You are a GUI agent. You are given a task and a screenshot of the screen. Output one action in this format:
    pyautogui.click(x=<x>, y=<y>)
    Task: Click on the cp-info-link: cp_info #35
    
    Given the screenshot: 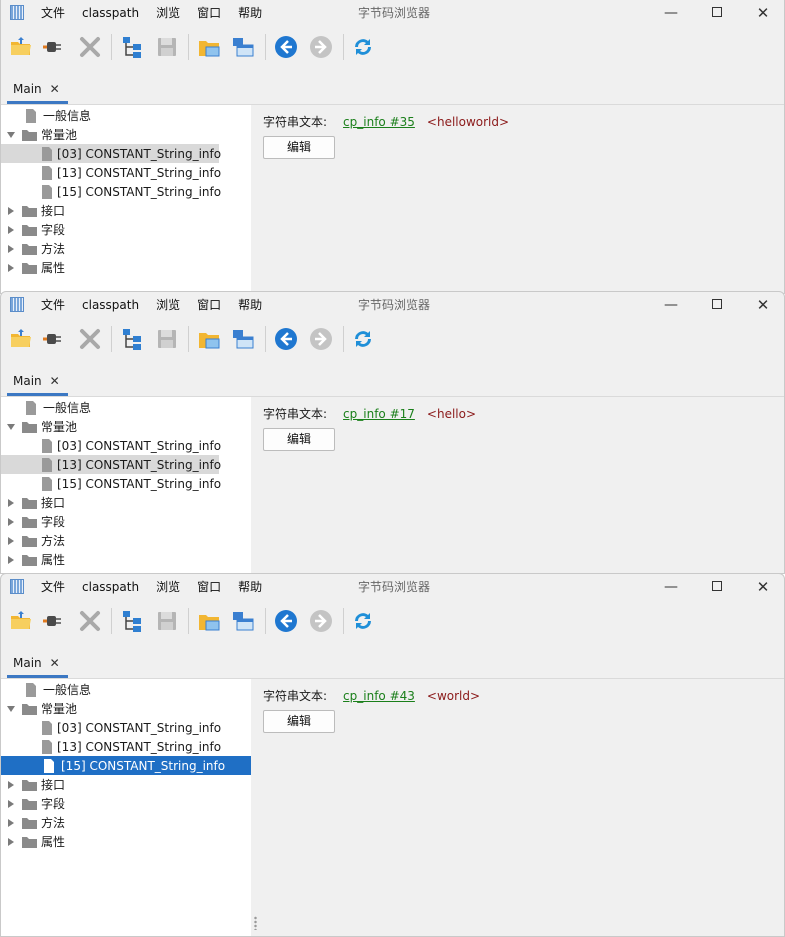 What is the action you would take?
    pyautogui.click(x=379, y=122)
    